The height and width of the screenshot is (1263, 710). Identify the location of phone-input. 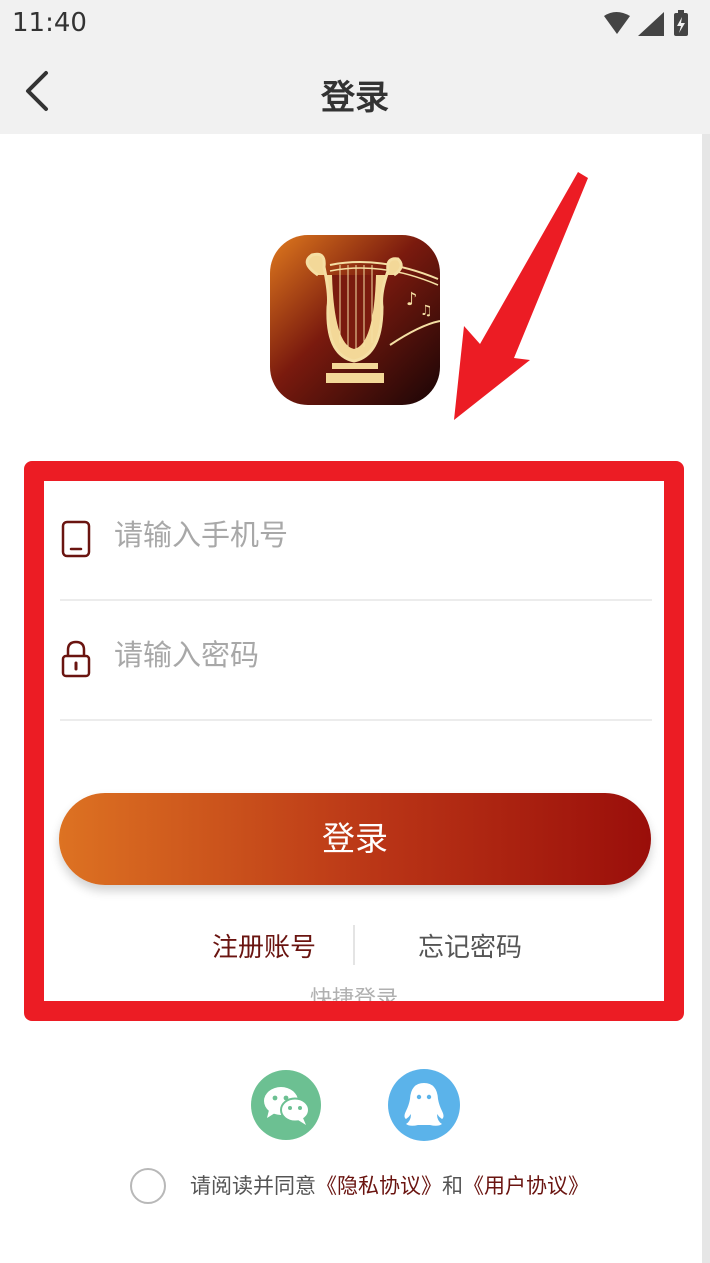
(374, 535).